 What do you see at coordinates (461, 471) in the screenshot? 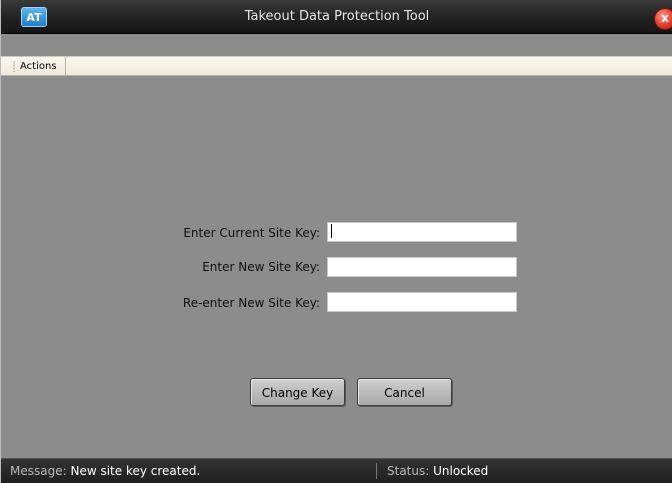
I see `status-value: Unlocked` at bounding box center [461, 471].